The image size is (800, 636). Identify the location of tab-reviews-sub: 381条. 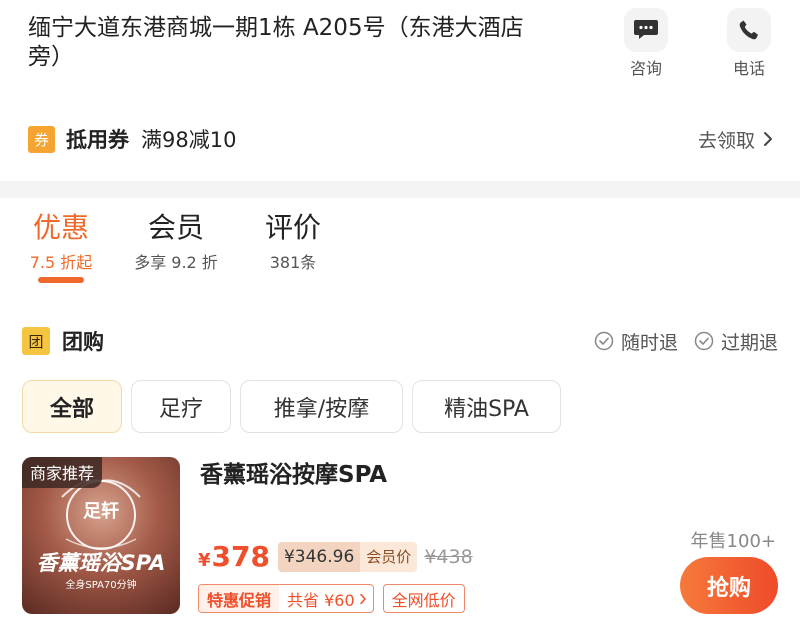
(293, 262).